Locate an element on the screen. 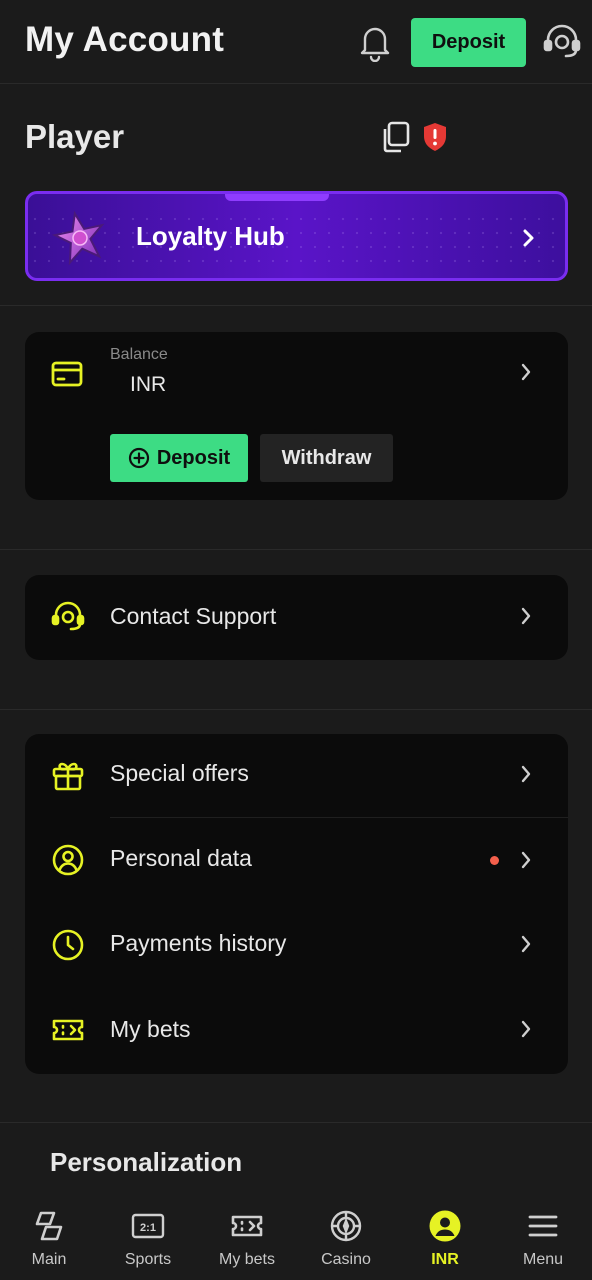 This screenshot has height=1280, width=592. nav-item-main: Main is located at coordinates (49, 1238).